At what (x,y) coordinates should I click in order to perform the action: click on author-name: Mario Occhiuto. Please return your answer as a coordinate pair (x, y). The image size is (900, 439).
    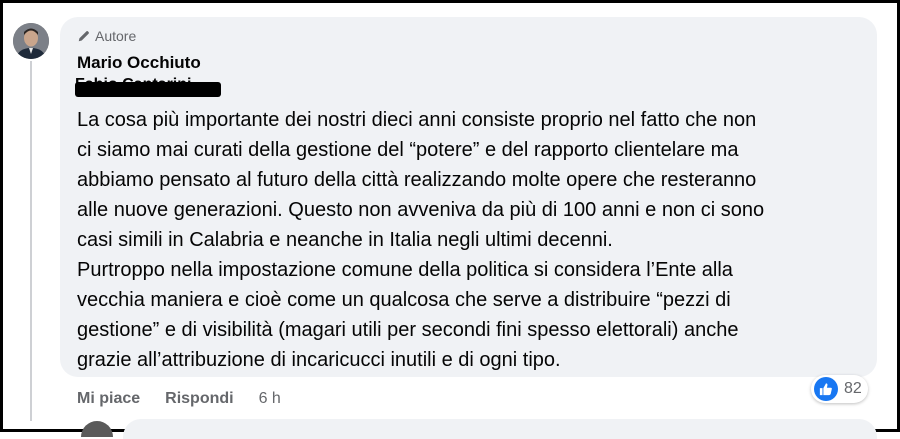
    Looking at the image, I should click on (139, 63).